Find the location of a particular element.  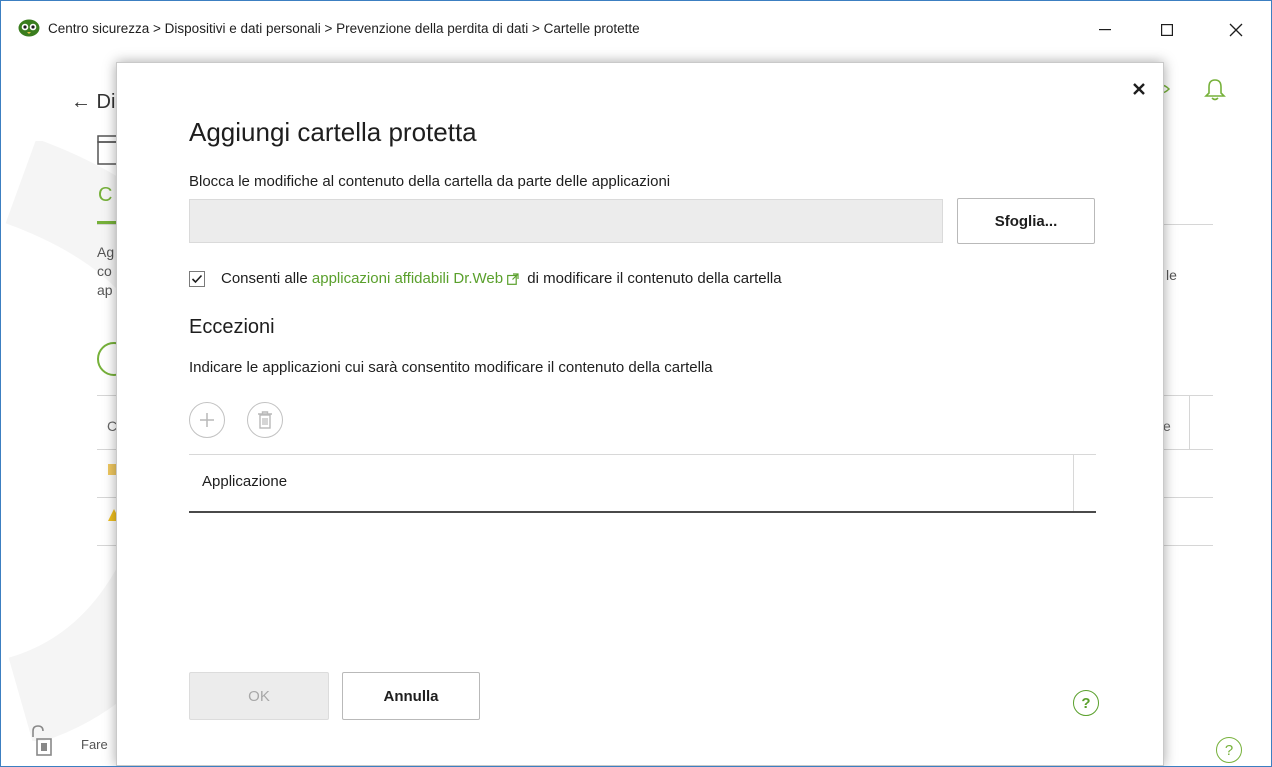

add-application-button is located at coordinates (207, 420).